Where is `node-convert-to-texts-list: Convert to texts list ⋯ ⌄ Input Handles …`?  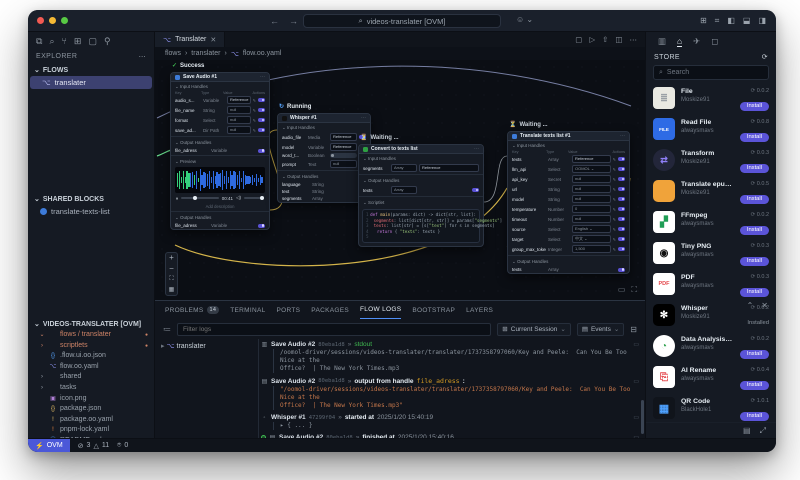
node-convert-to-texts-list: Convert to texts list ⋯ ⌄ Input Handles … is located at coordinates (430, 195).